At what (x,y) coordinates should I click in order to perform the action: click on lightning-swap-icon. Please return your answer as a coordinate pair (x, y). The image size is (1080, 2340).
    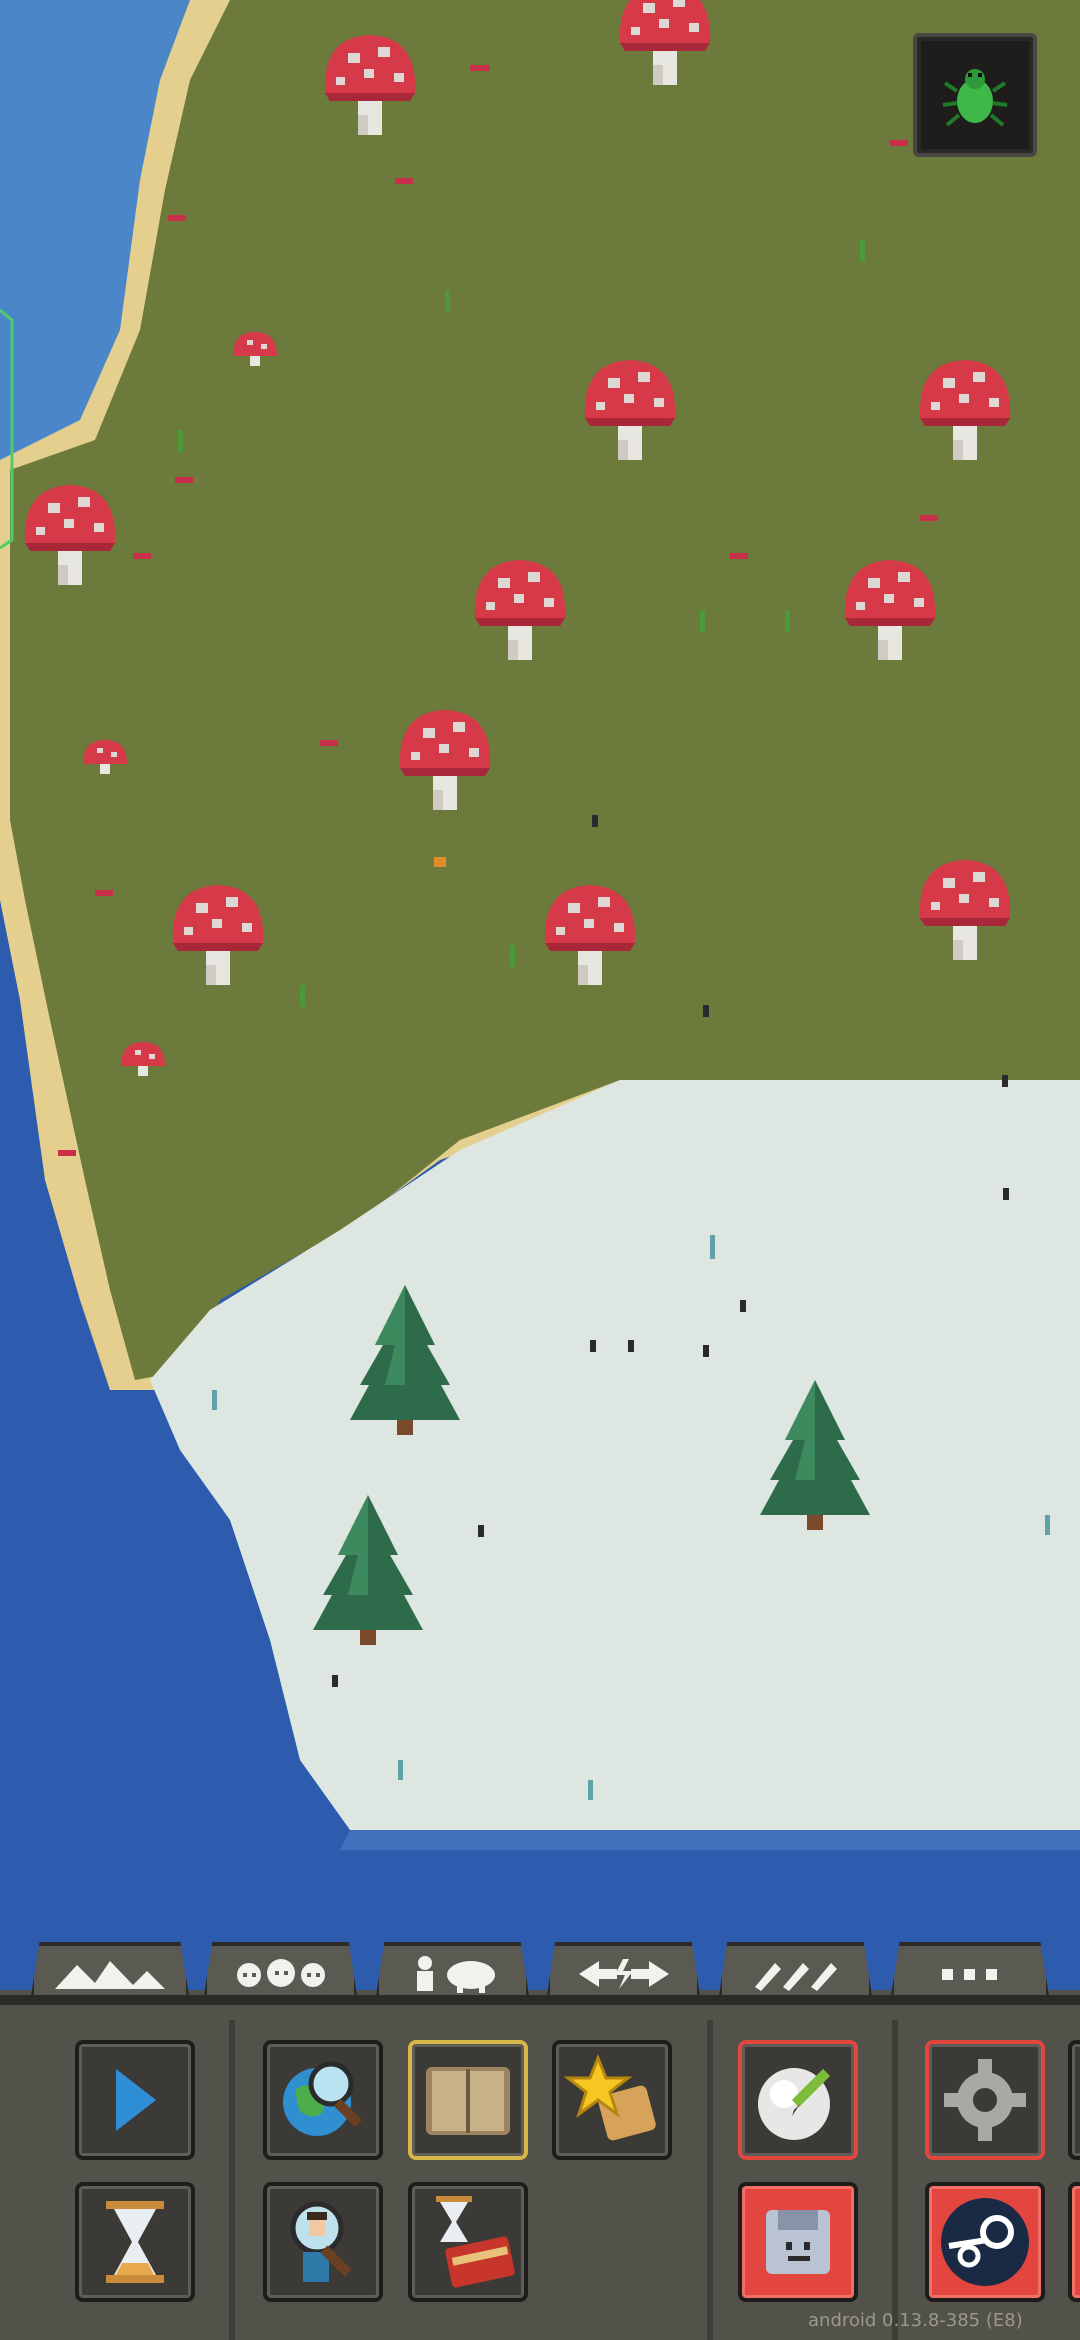
    Looking at the image, I should click on (623, 1974).